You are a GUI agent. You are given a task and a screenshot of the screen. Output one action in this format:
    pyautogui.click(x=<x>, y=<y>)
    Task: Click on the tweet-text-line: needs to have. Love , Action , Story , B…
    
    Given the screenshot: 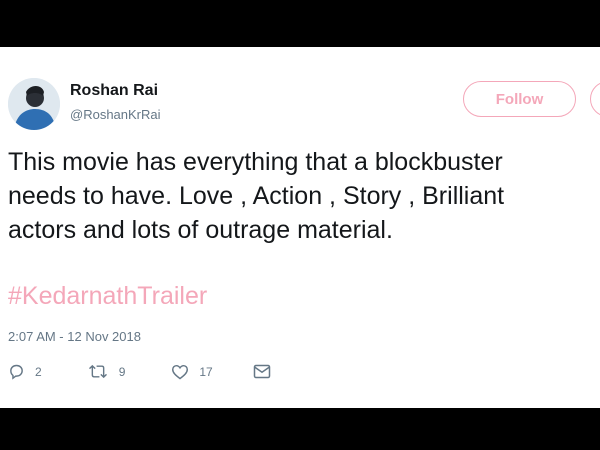 What is the action you would take?
    pyautogui.click(x=256, y=196)
    